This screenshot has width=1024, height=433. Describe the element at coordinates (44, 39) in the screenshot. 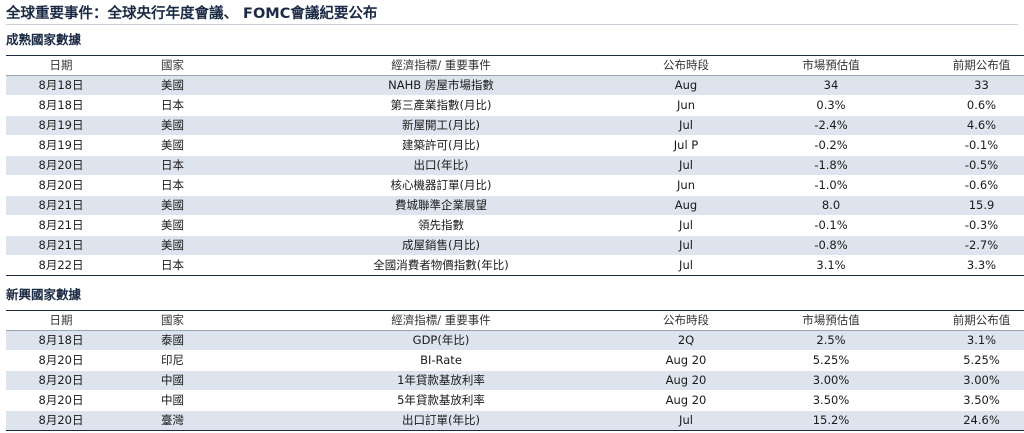

I see `section-title-mature: 成熟國家數據` at that location.